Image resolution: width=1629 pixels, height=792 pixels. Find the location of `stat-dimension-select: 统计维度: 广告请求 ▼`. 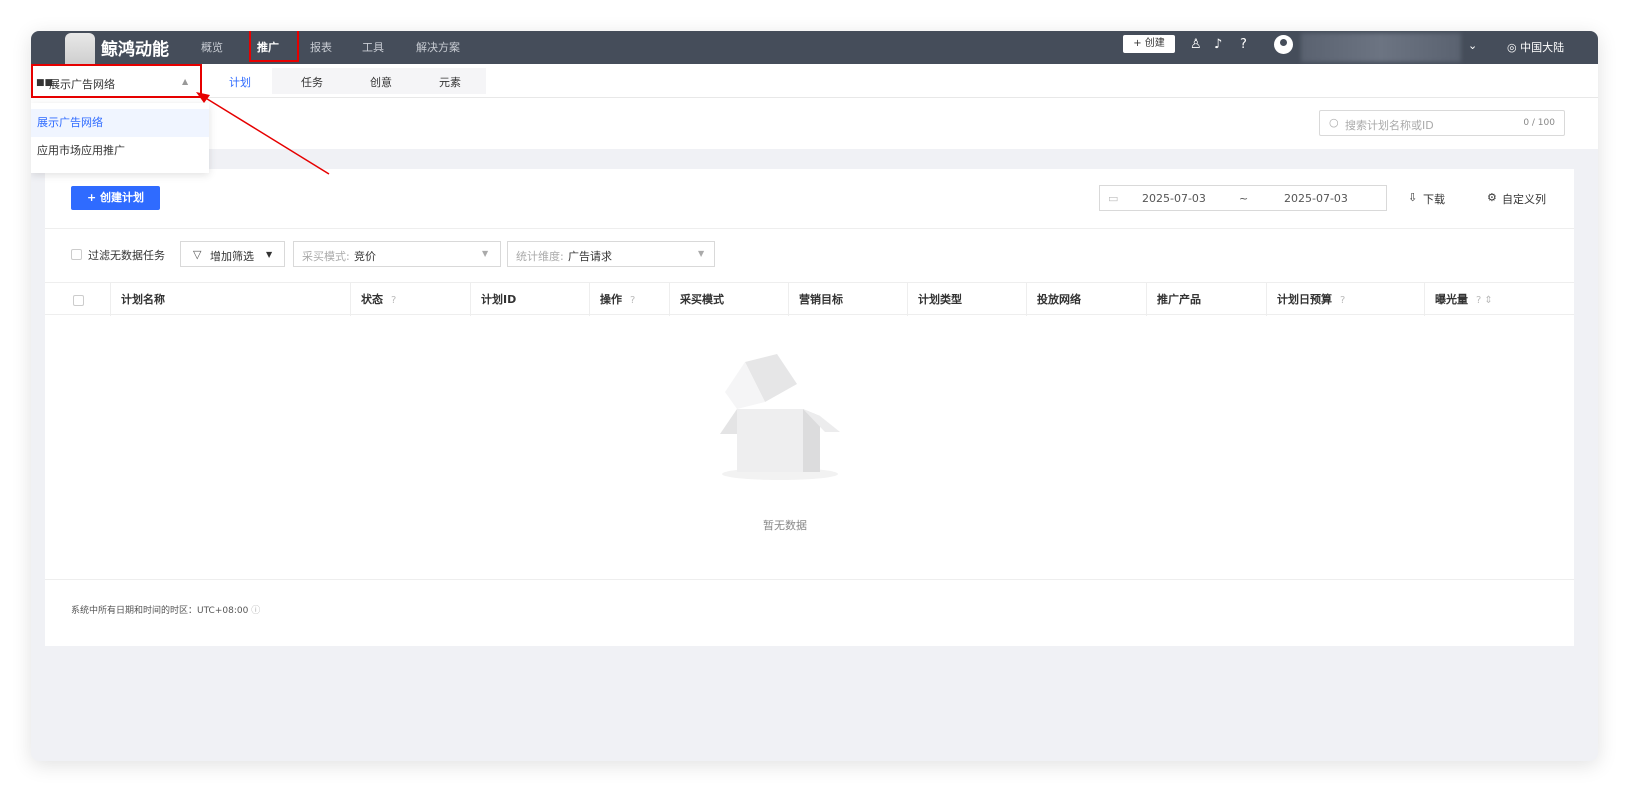

stat-dimension-select: 统计维度: 广告请求 ▼ is located at coordinates (611, 254).